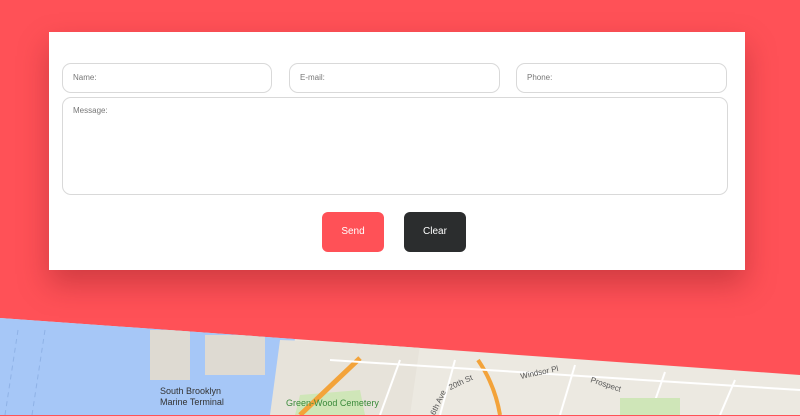 The width and height of the screenshot is (800, 416). What do you see at coordinates (312, 77) in the screenshot?
I see `email-placeholder: E-mail:` at bounding box center [312, 77].